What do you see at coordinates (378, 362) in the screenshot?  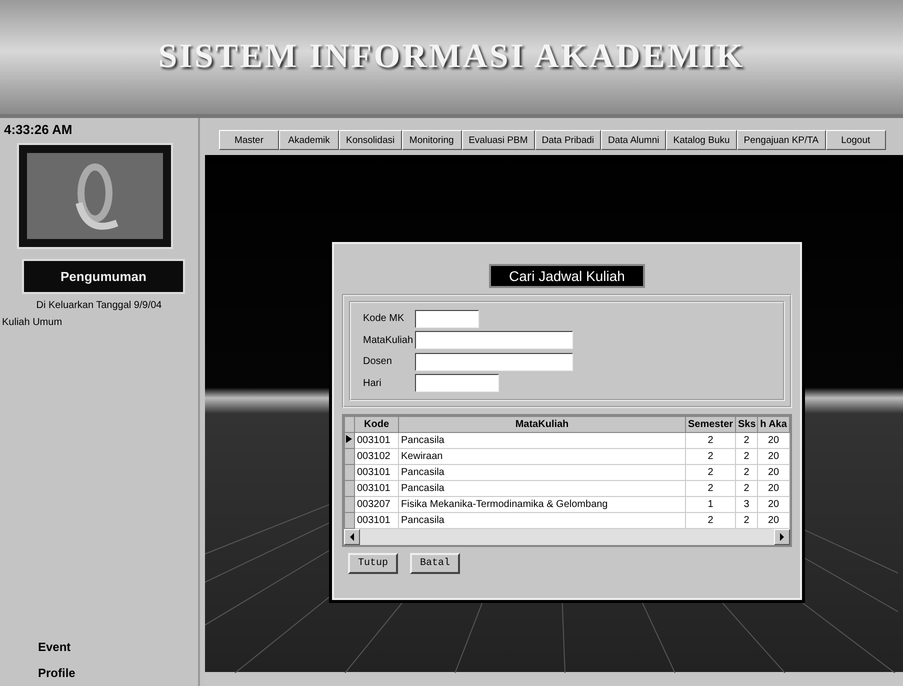 I see `field-label: Dosen` at bounding box center [378, 362].